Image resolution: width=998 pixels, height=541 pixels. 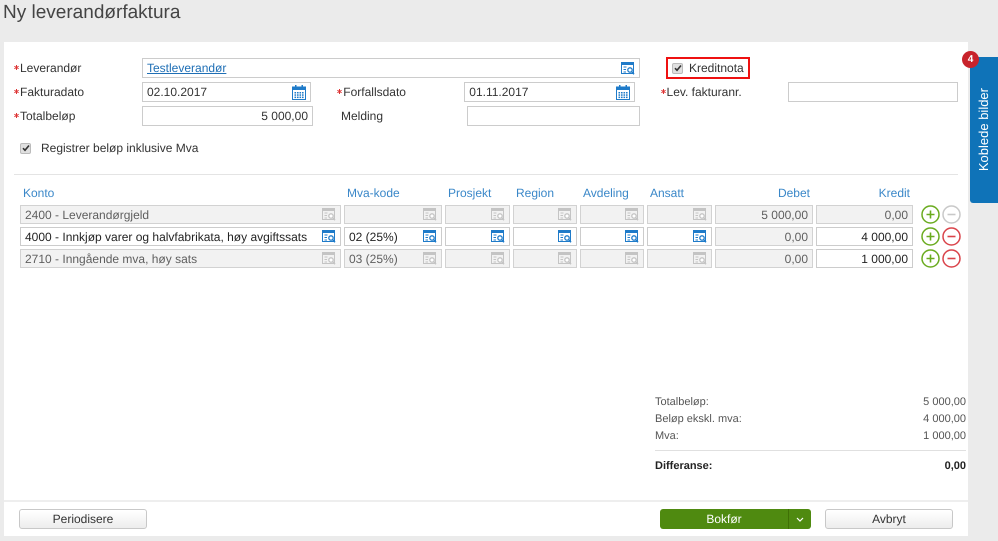 What do you see at coordinates (38, 193) in the screenshot?
I see `column-header: Konto` at bounding box center [38, 193].